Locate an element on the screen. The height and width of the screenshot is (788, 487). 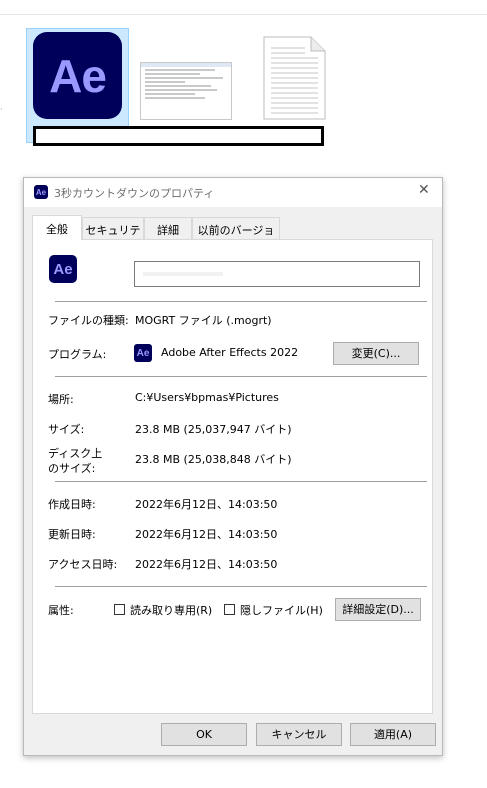
after-effects-file-icon: Ae is located at coordinates (77, 75).